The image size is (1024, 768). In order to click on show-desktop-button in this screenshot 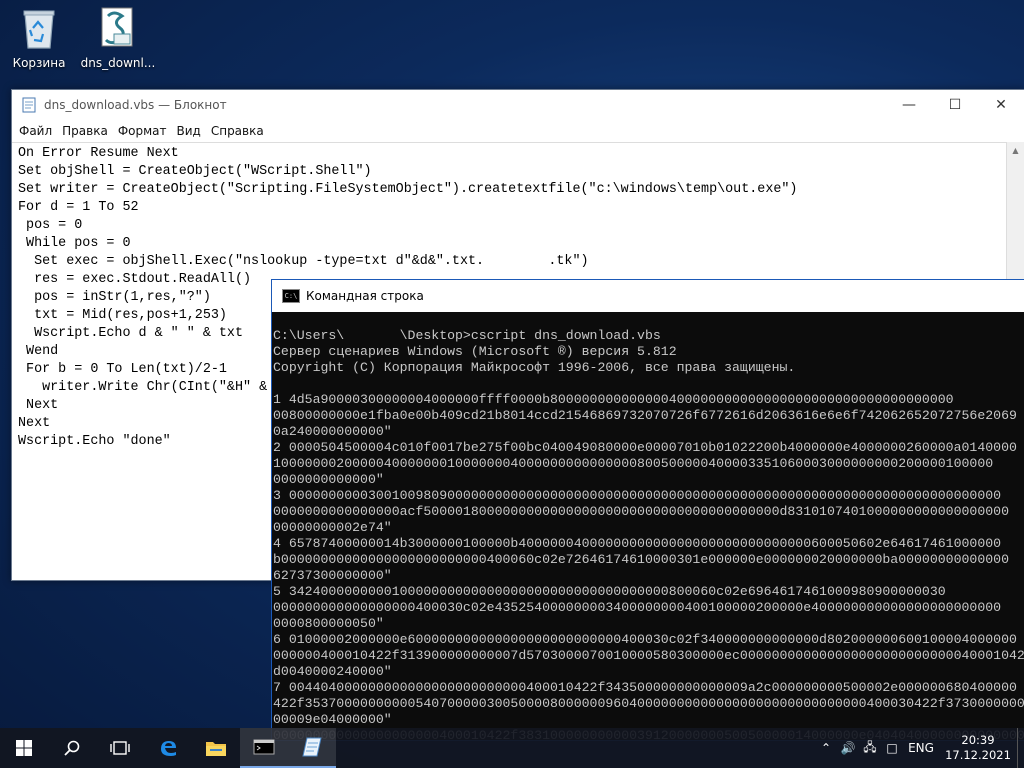, I will do `click(1020, 748)`.